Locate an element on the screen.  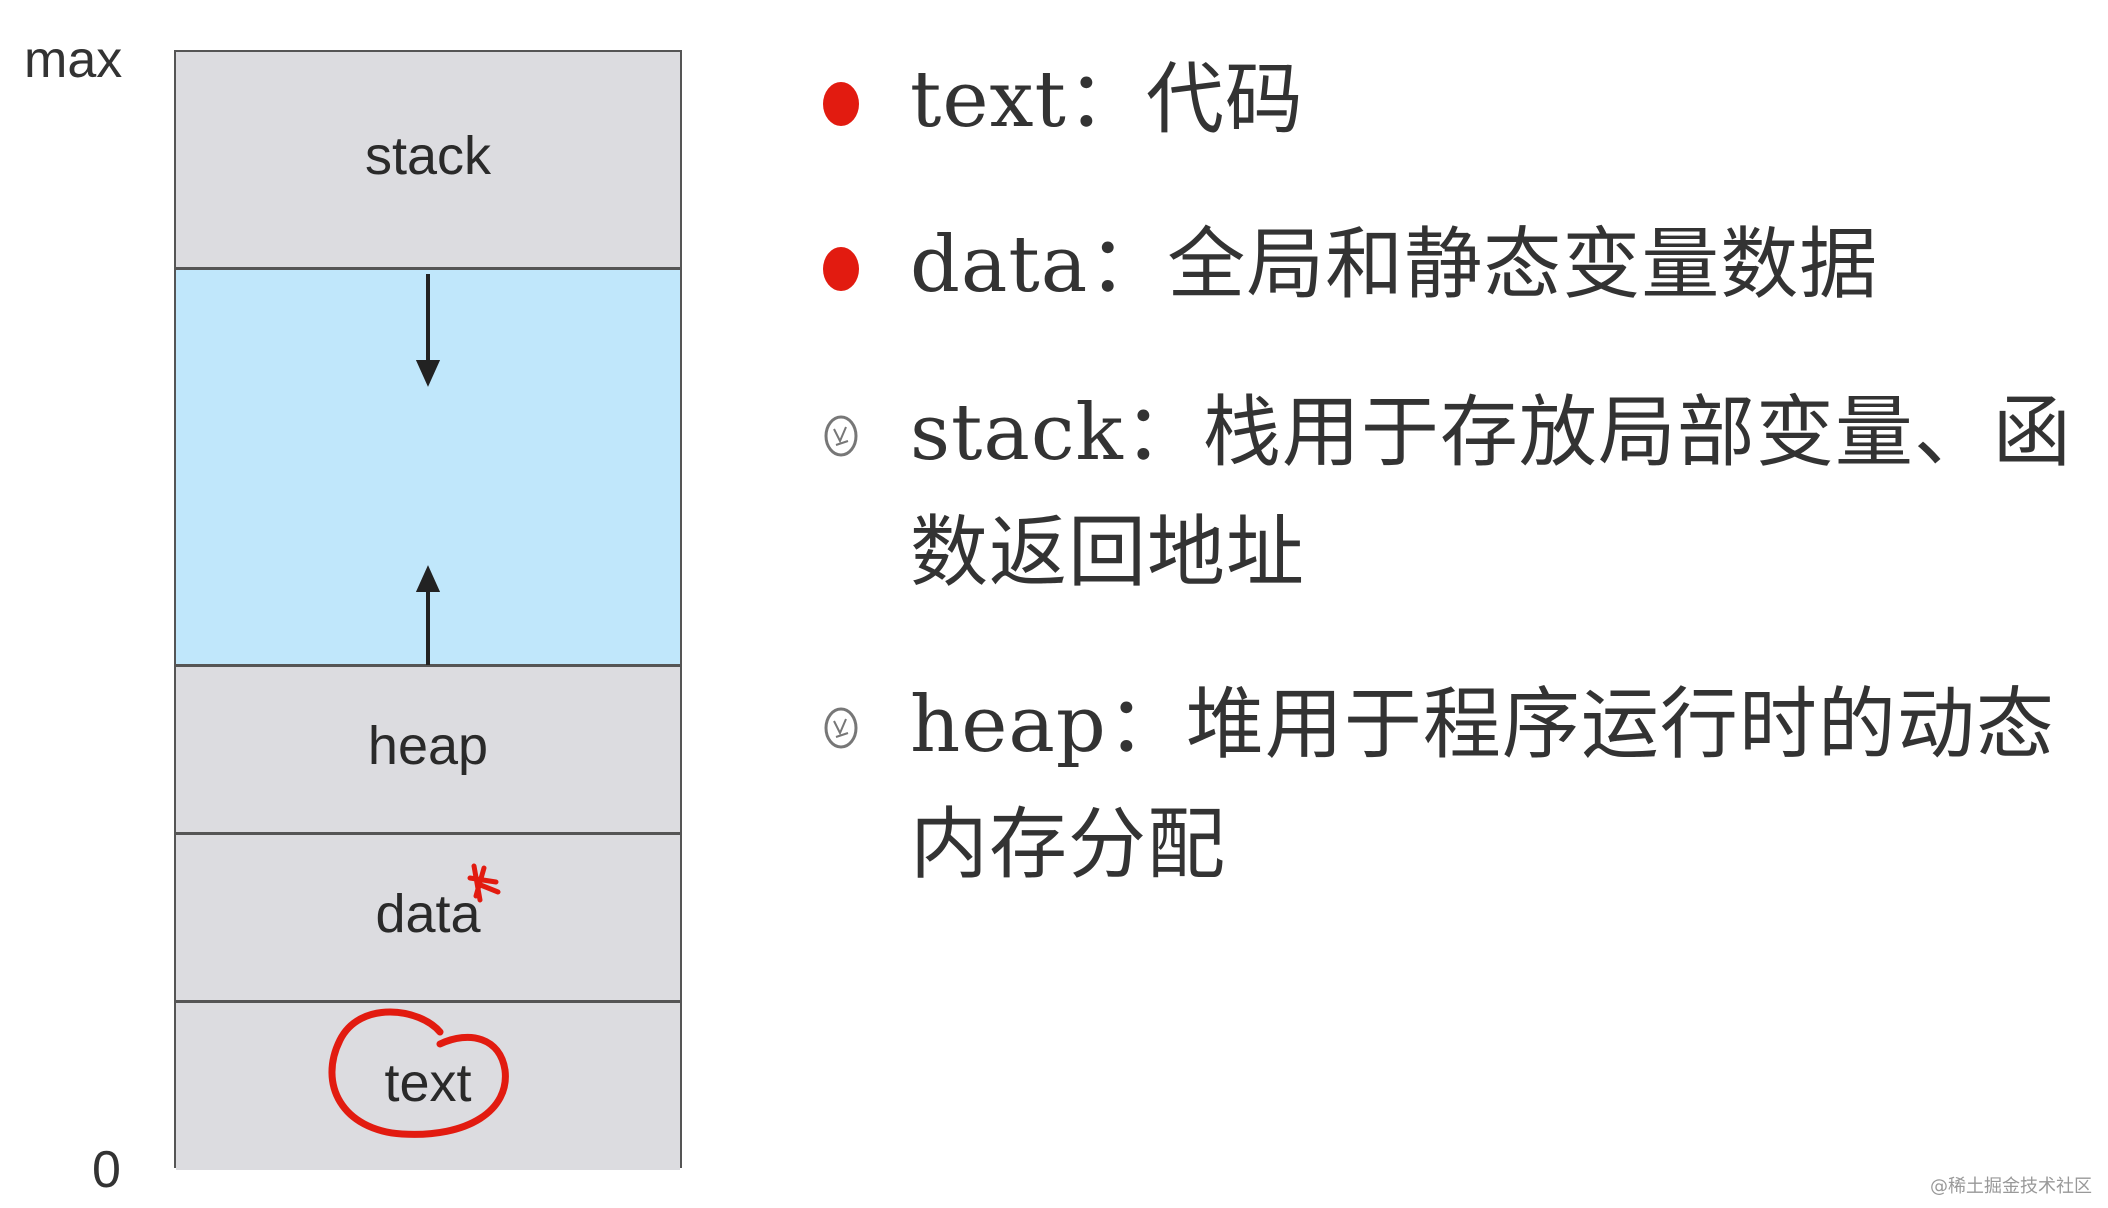
bullet-data: data：全局和静态变量数据 is located at coordinates (1450, 265).